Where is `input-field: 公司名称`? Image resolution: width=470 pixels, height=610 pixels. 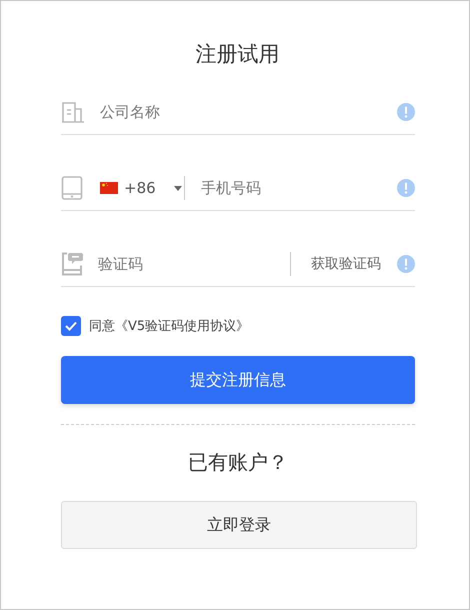
input-field: 公司名称 is located at coordinates (245, 112).